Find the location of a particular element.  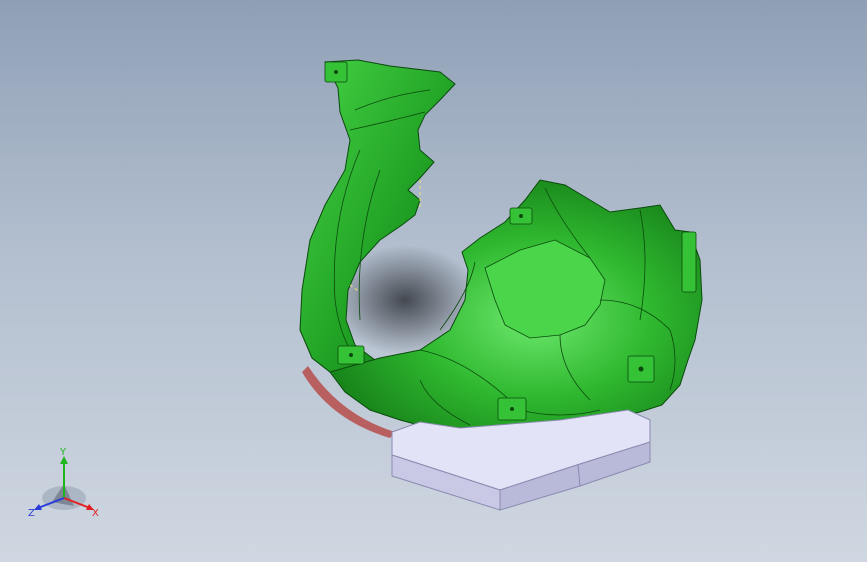

x-axis-label: X is located at coordinates (95, 513).